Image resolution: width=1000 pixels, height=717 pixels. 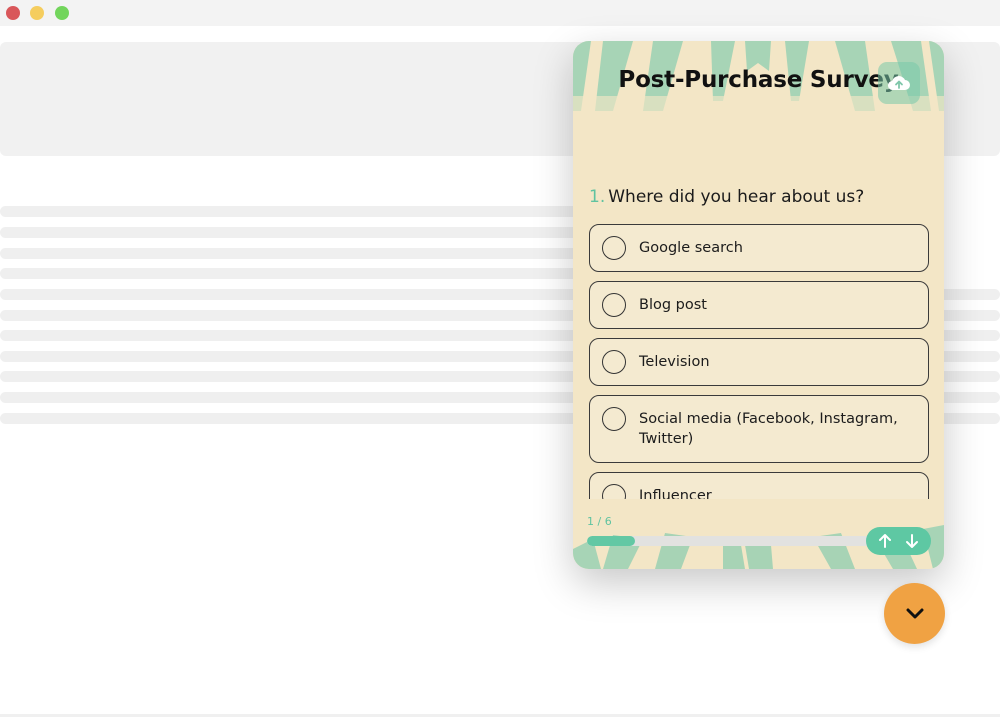 I want to click on progress-counter: 1 / 6, so click(x=599, y=521).